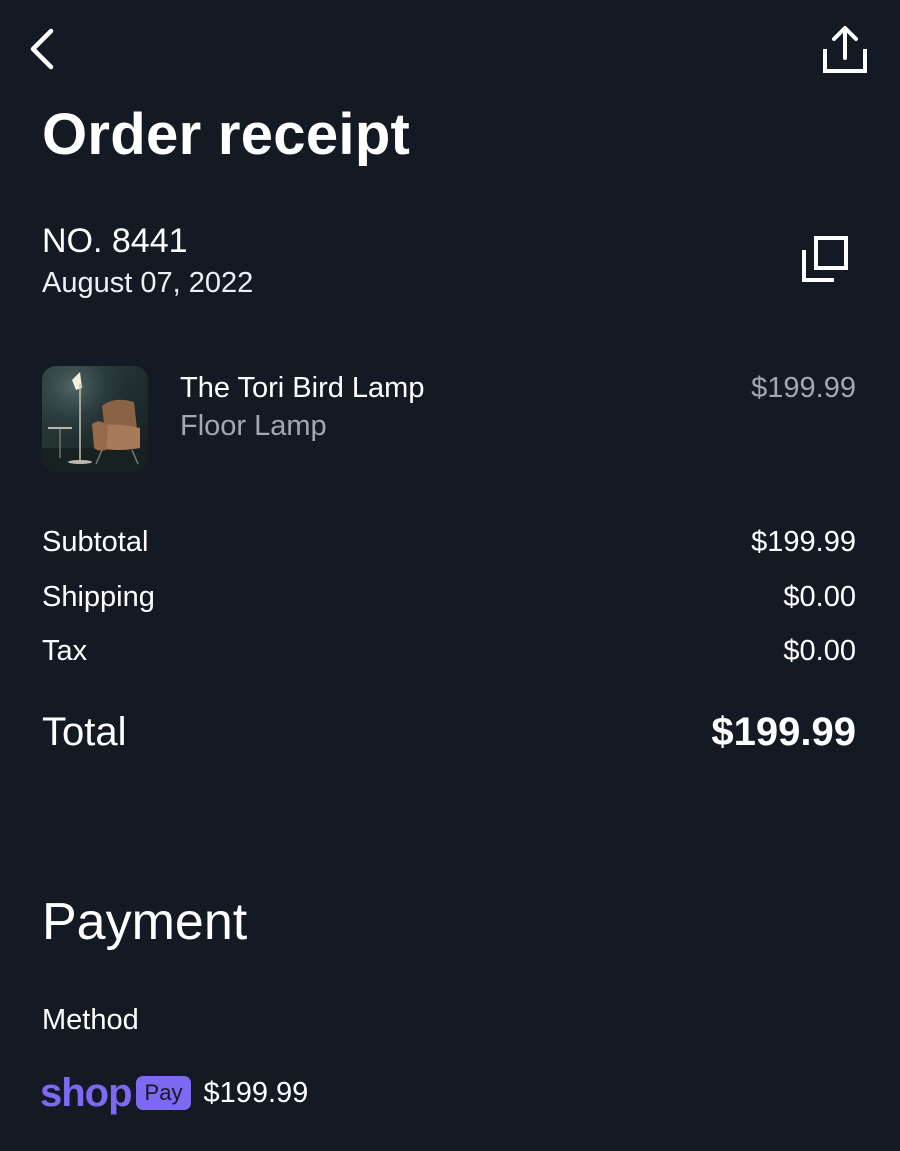 The width and height of the screenshot is (900, 1151). What do you see at coordinates (449, 542) in the screenshot?
I see `subtotal-row: Subtotal $199.99` at bounding box center [449, 542].